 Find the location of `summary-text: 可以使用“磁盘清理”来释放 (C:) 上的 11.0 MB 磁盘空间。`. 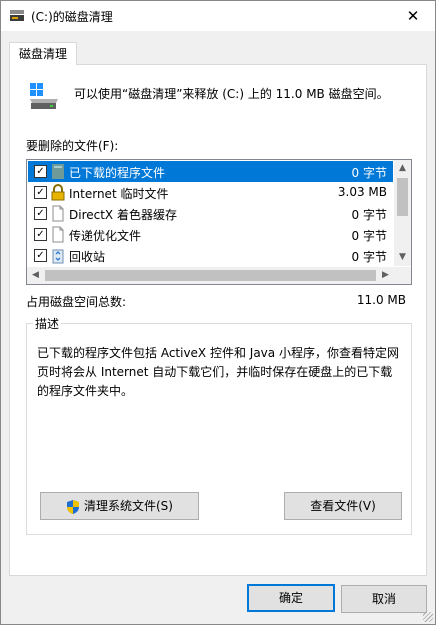

summary-text: 可以使用“磁盘清理”来释放 (C:) 上的 11.0 MB 磁盘空间。 is located at coordinates (231, 94).